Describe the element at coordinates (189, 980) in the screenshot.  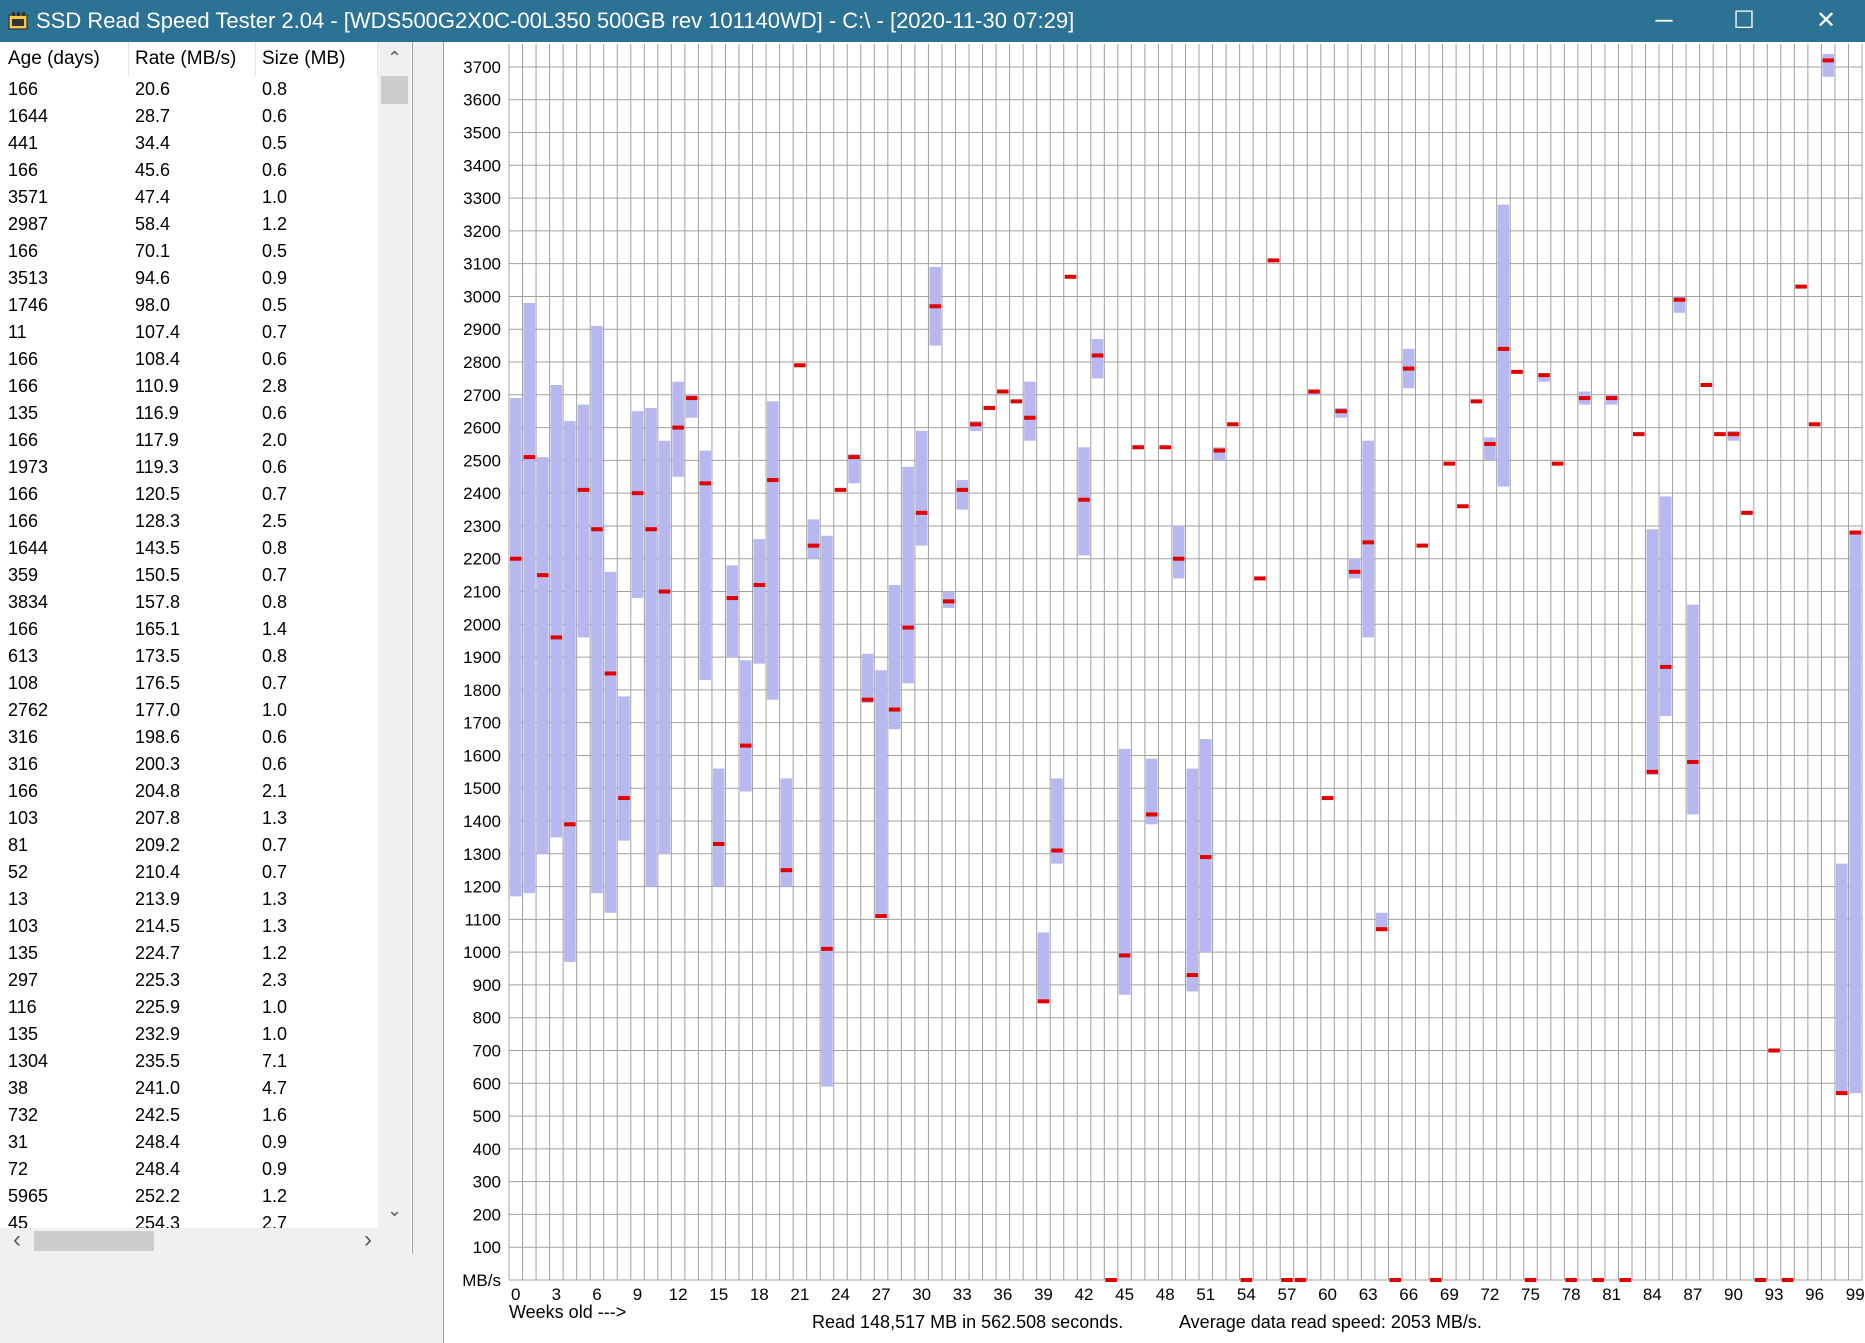
I see `table-row: 297 225.3 2.3` at that location.